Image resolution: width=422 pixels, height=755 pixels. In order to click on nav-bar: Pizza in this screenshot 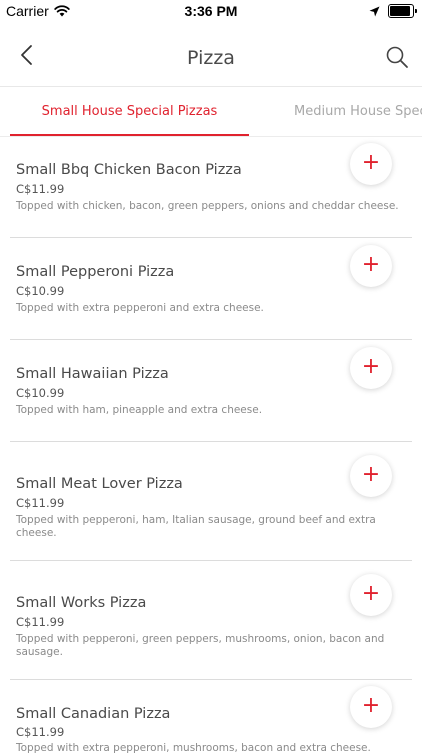, I will do `click(211, 54)`.